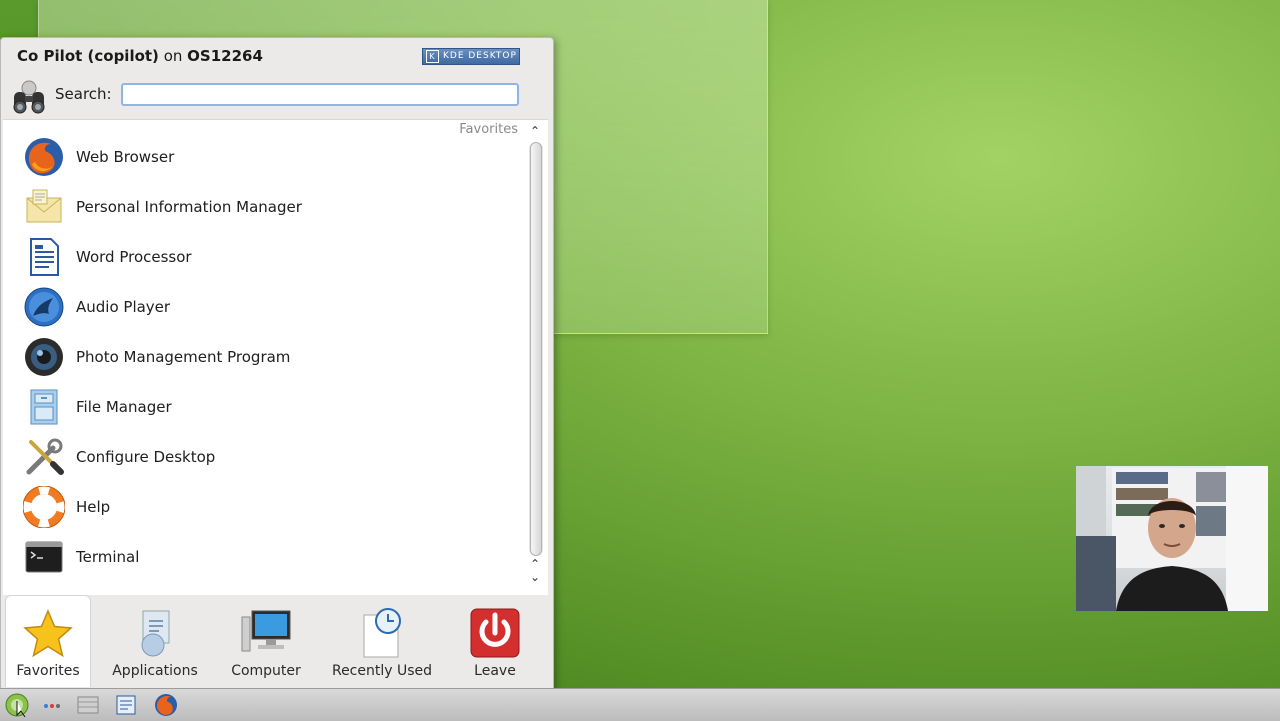 The height and width of the screenshot is (721, 1280). What do you see at coordinates (263, 507) in the screenshot?
I see `app-item-help: Help` at bounding box center [263, 507].